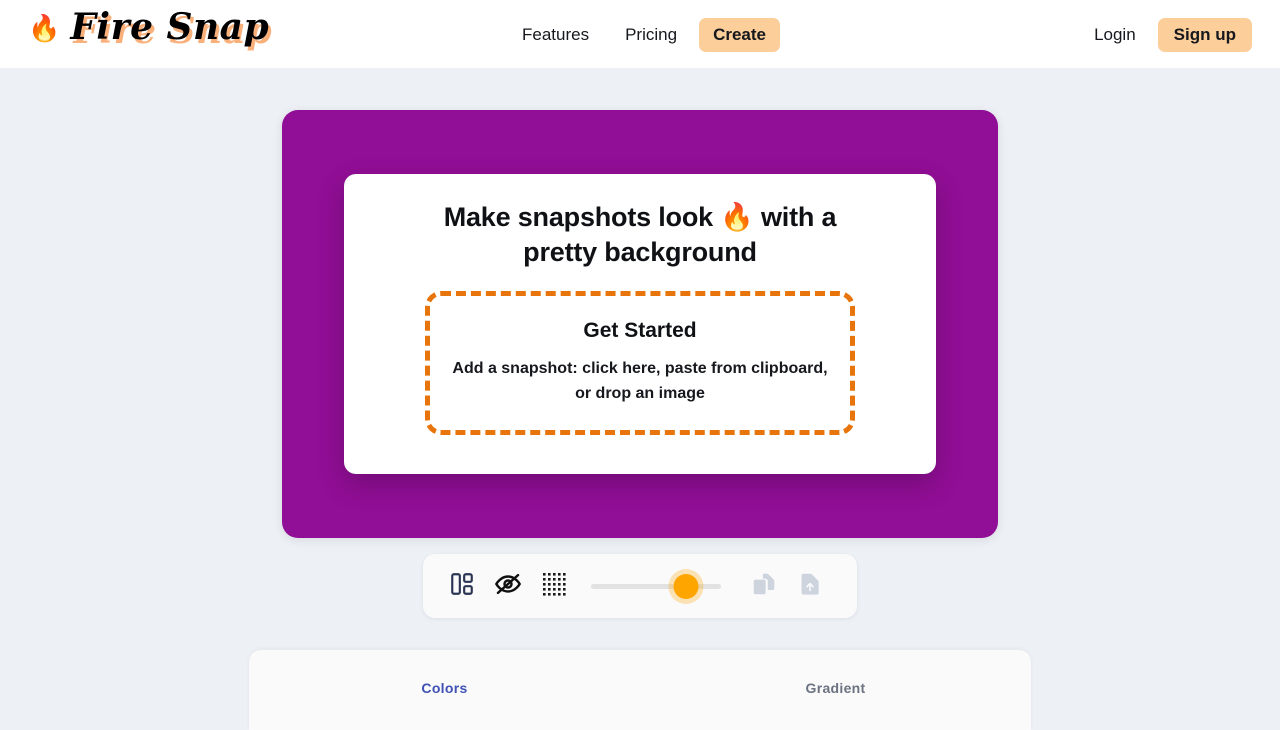  I want to click on account-nav: Login Sign up, so click(1171, 35).